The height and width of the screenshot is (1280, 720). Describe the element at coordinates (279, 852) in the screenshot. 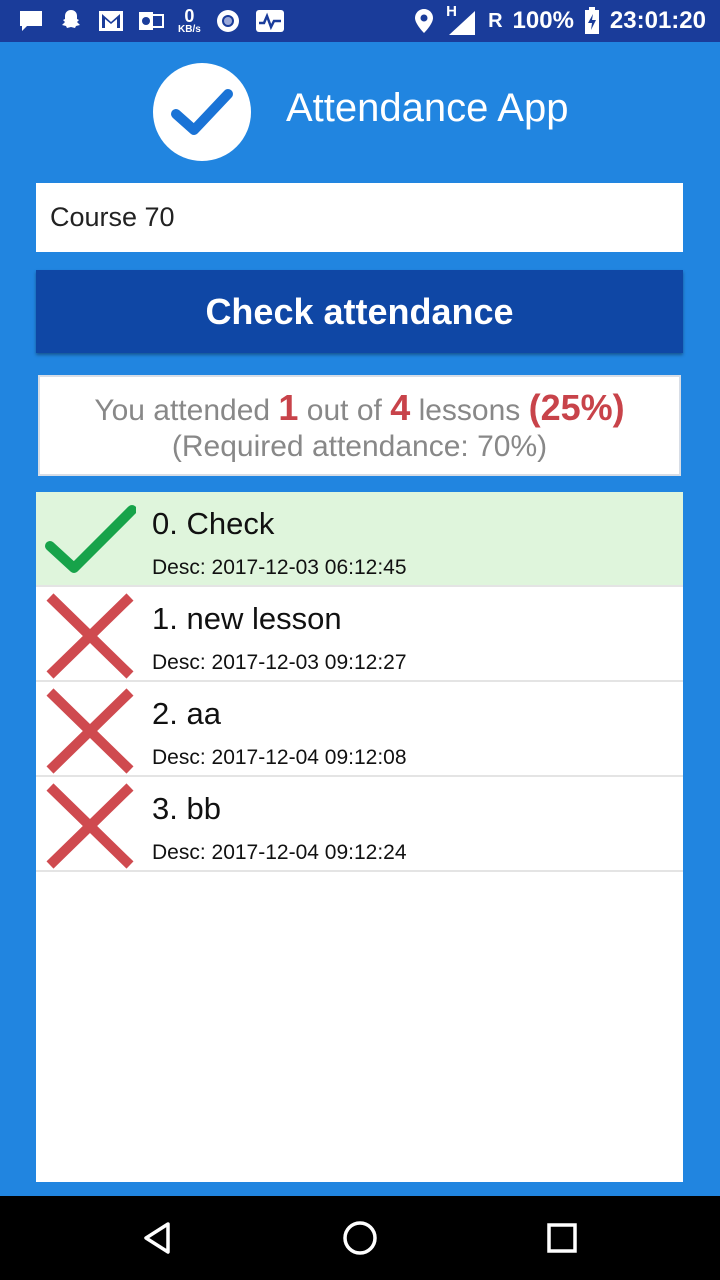

I see `lesson-desc: Desc: 2017-12-04 09:12:24` at that location.